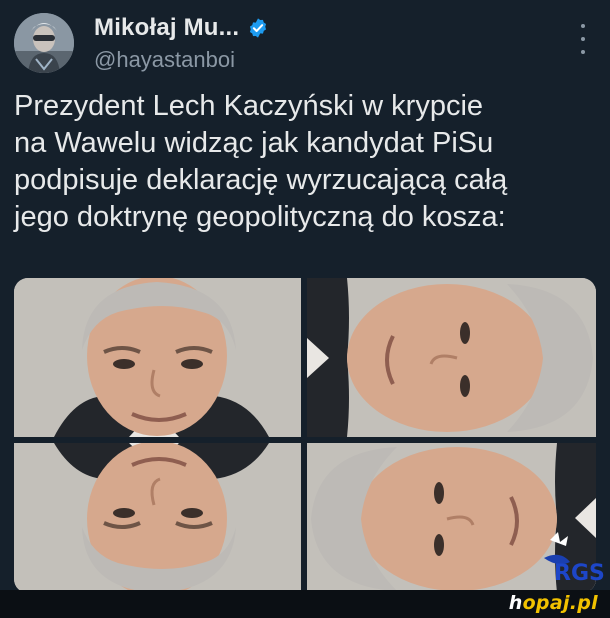 The image size is (610, 618). I want to click on verified-badge-icon, so click(258, 28).